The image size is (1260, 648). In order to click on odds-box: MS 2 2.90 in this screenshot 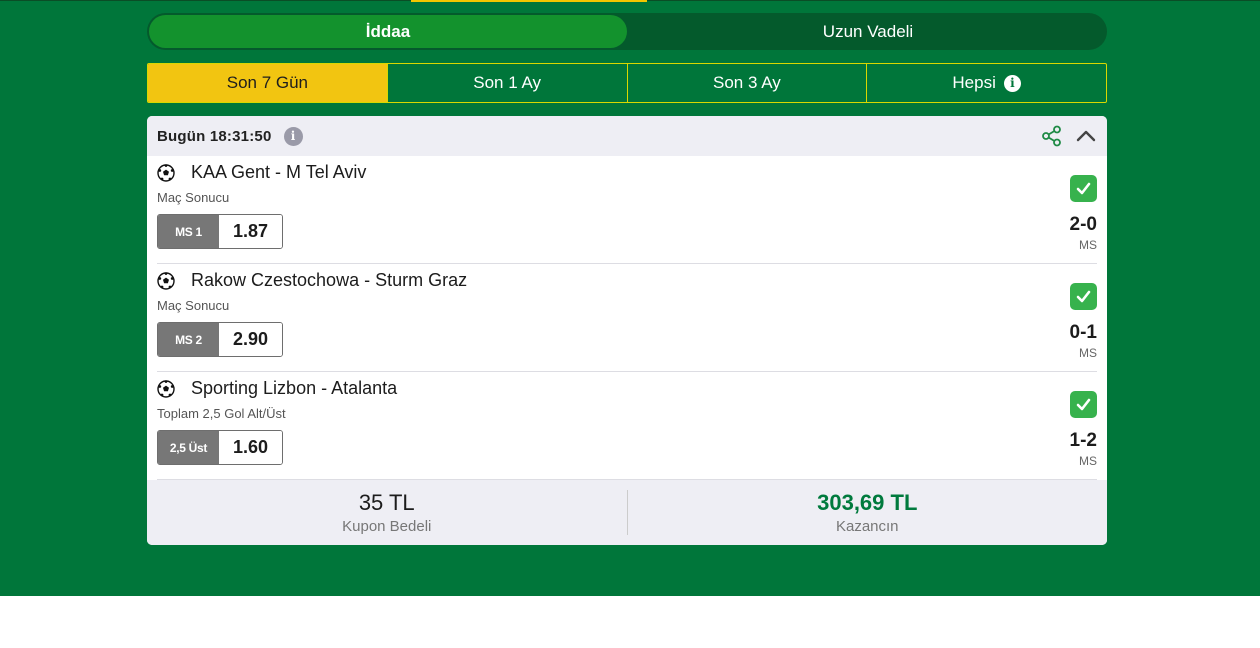, I will do `click(220, 339)`.